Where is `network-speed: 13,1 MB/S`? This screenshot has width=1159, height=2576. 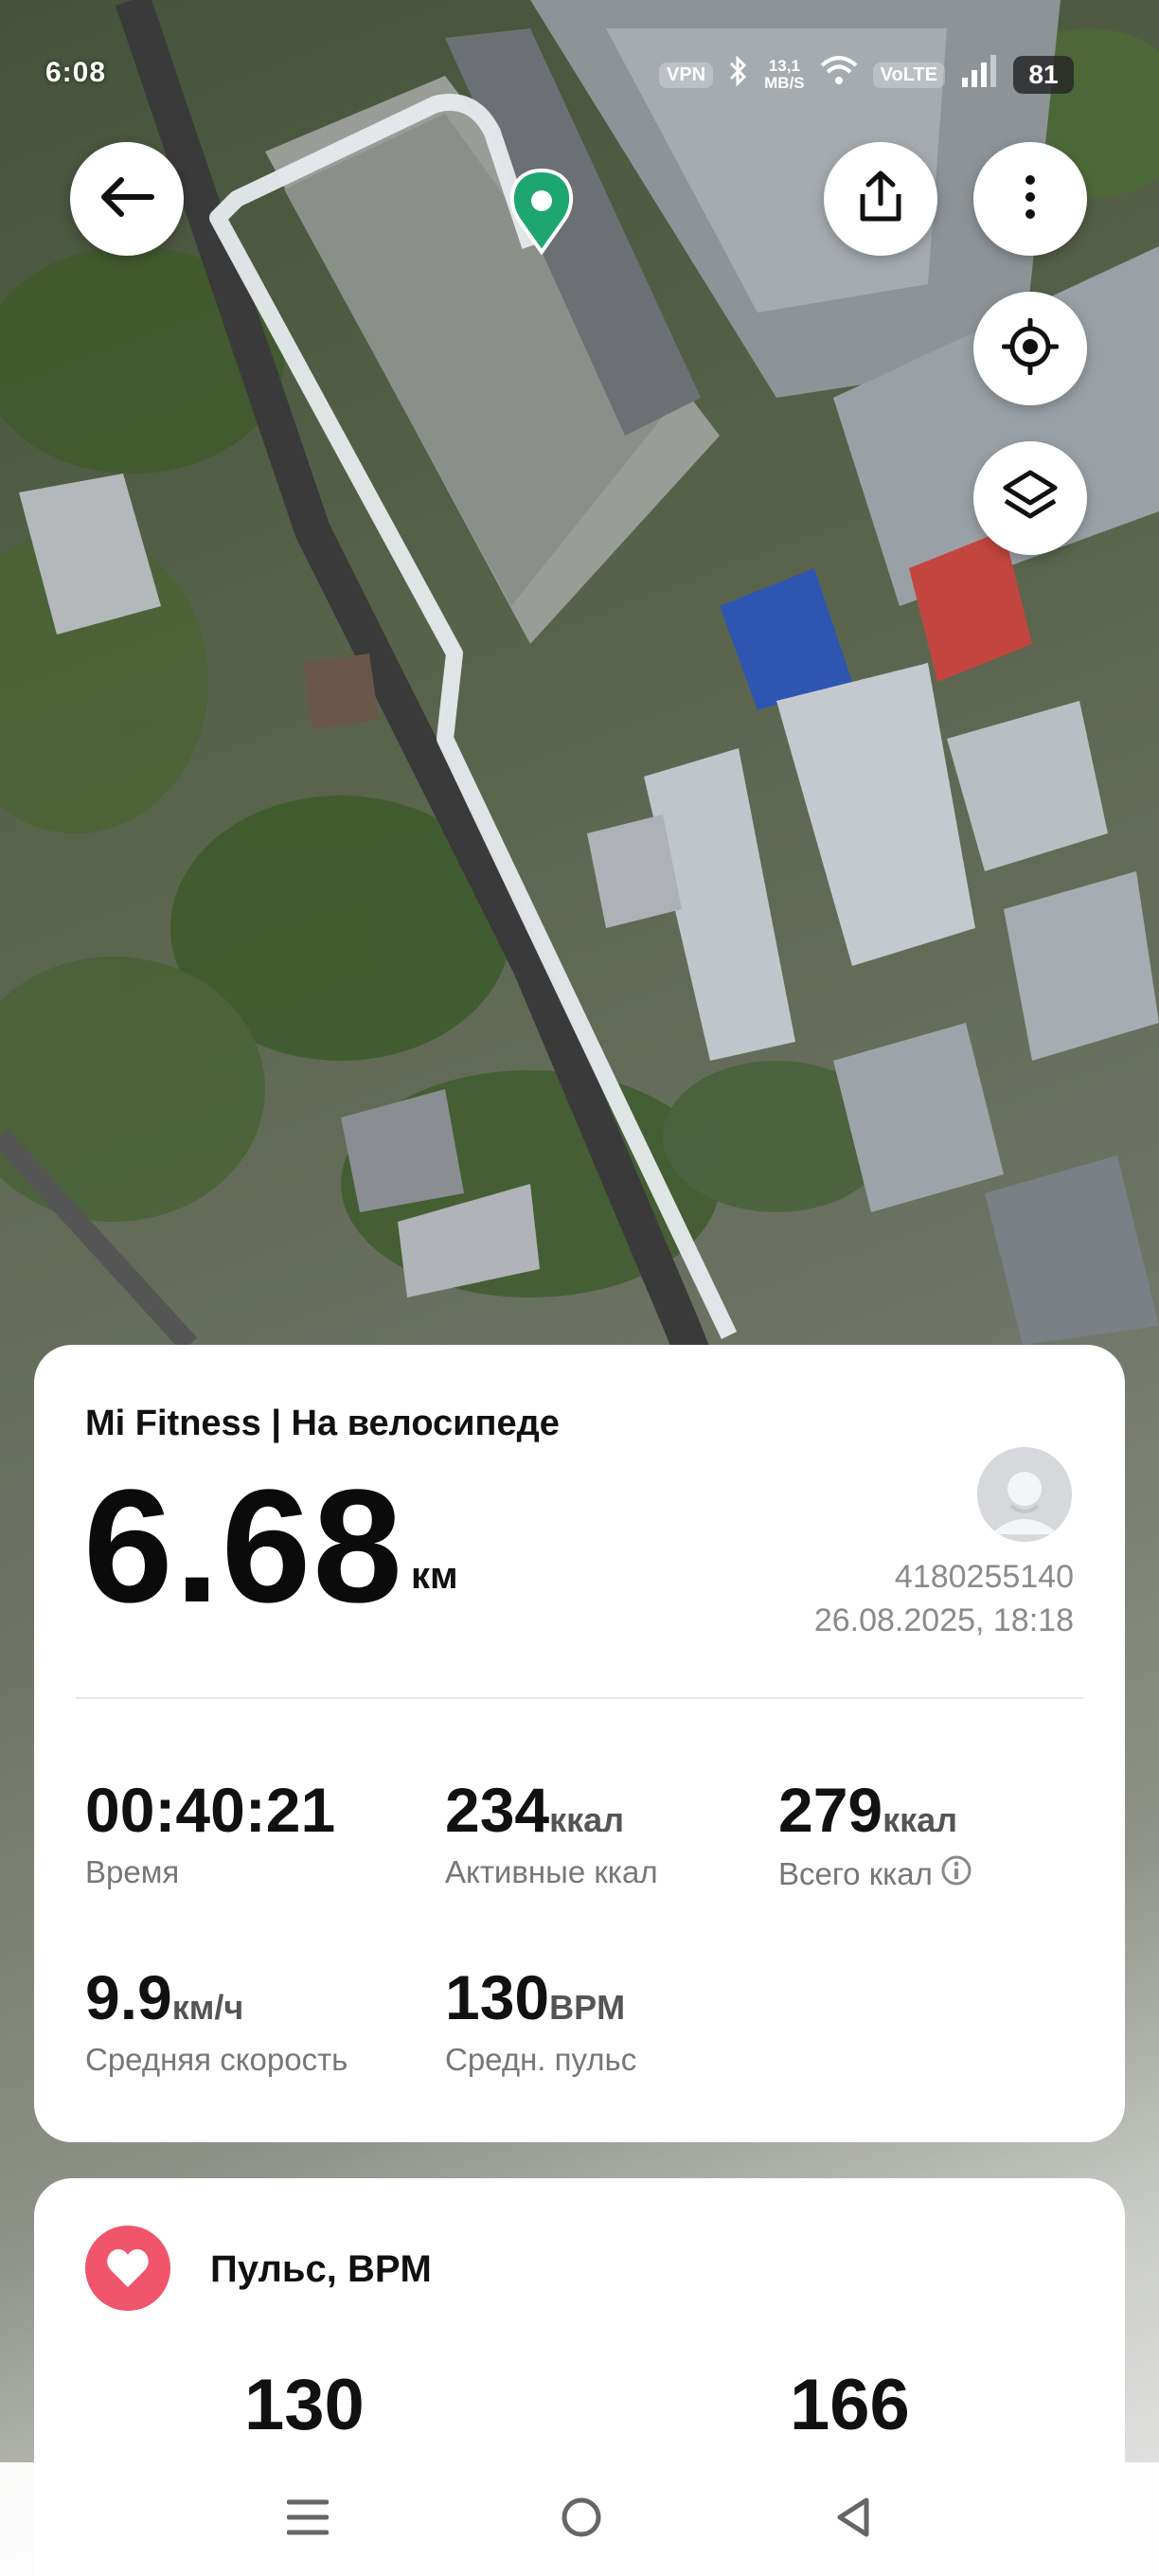
network-speed: 13,1 MB/S is located at coordinates (784, 75).